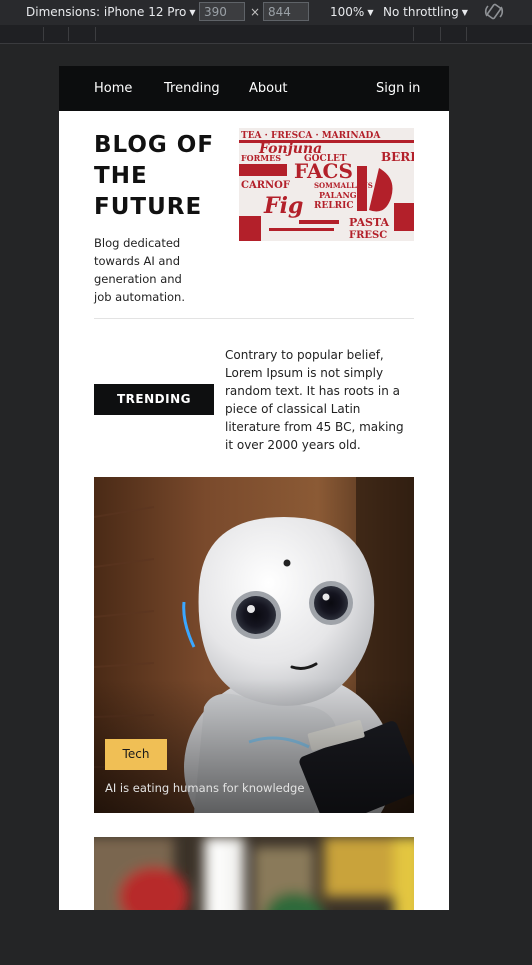  Describe the element at coordinates (283, 206) in the screenshot. I see `svg-text: Fig` at that location.